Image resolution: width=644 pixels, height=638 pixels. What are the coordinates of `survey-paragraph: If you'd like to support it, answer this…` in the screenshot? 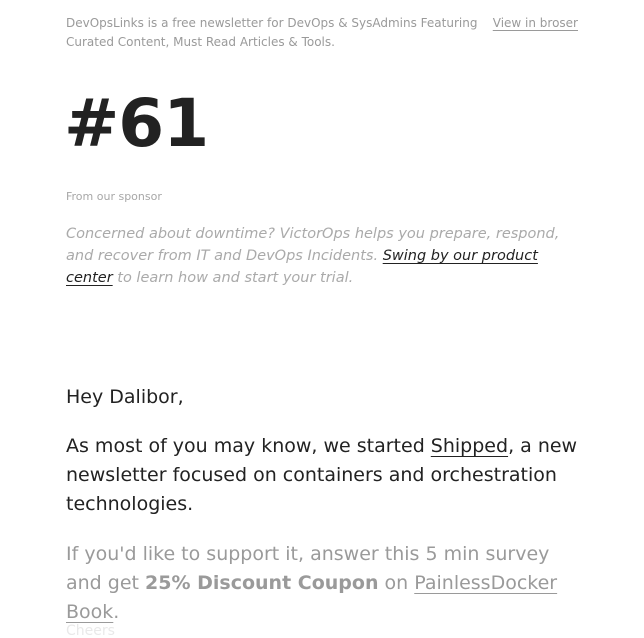 It's located at (326, 583).